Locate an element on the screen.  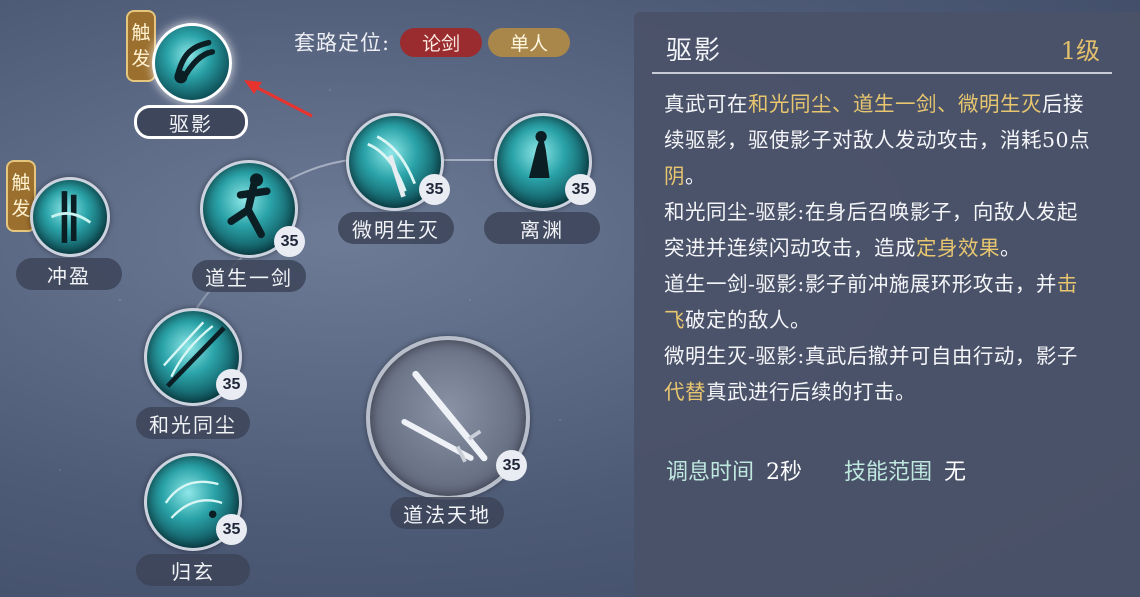
desc-paragraph-4: 微明生灭-驱影:真武后撤并可自由行动，影子代替真武进行后续的打击。 is located at coordinates (871, 374).